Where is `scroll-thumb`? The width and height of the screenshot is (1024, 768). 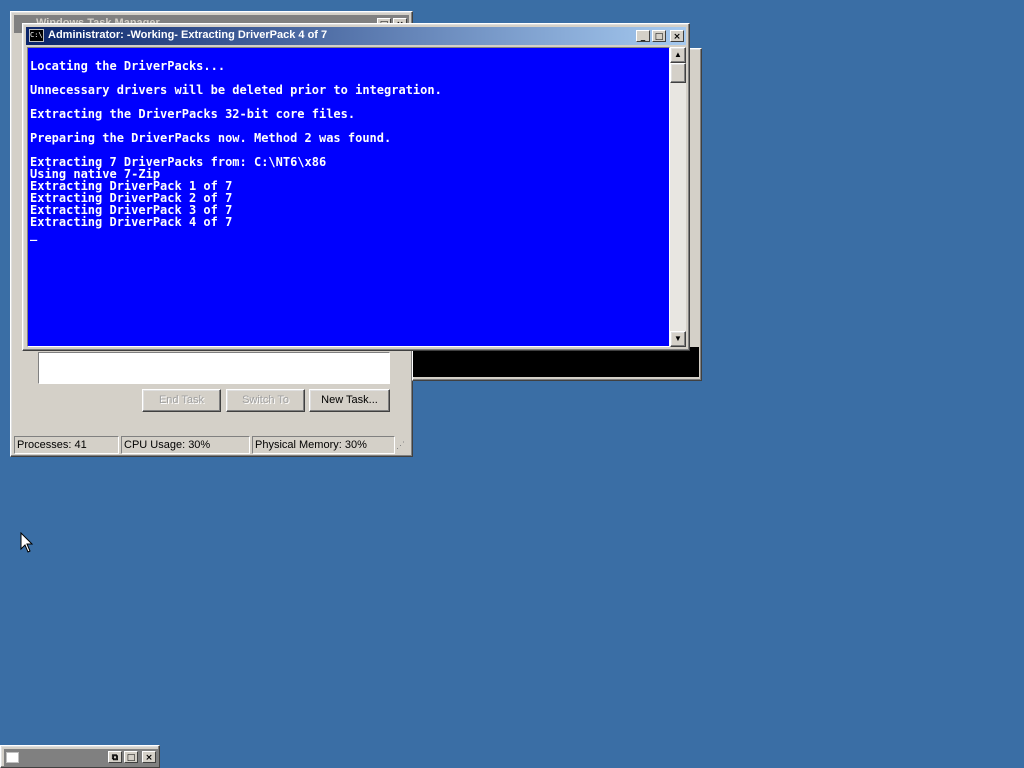 scroll-thumb is located at coordinates (678, 73).